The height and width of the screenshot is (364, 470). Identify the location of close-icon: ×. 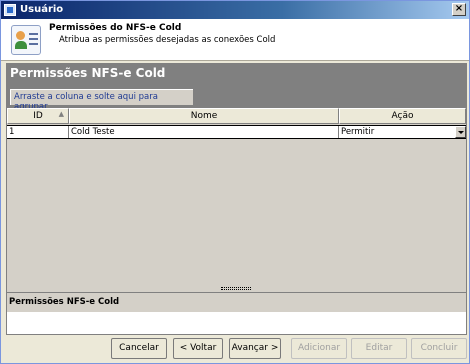
(459, 8).